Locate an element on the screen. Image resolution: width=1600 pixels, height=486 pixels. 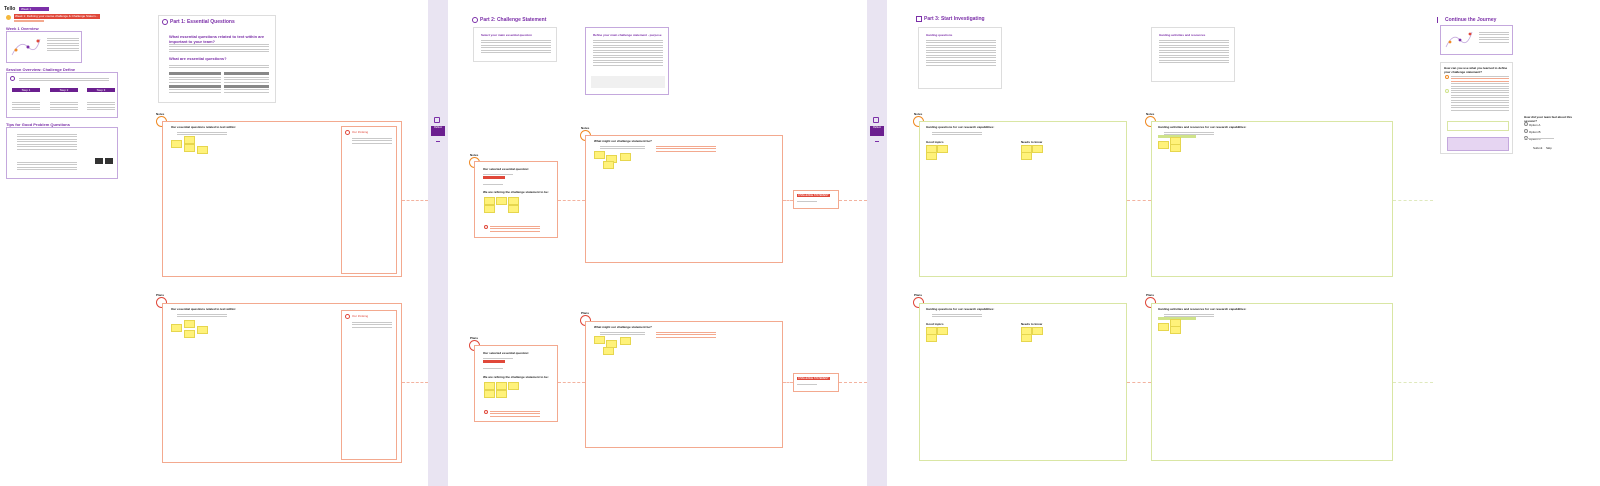
part2-card2-example is located at coordinates (628, 82).